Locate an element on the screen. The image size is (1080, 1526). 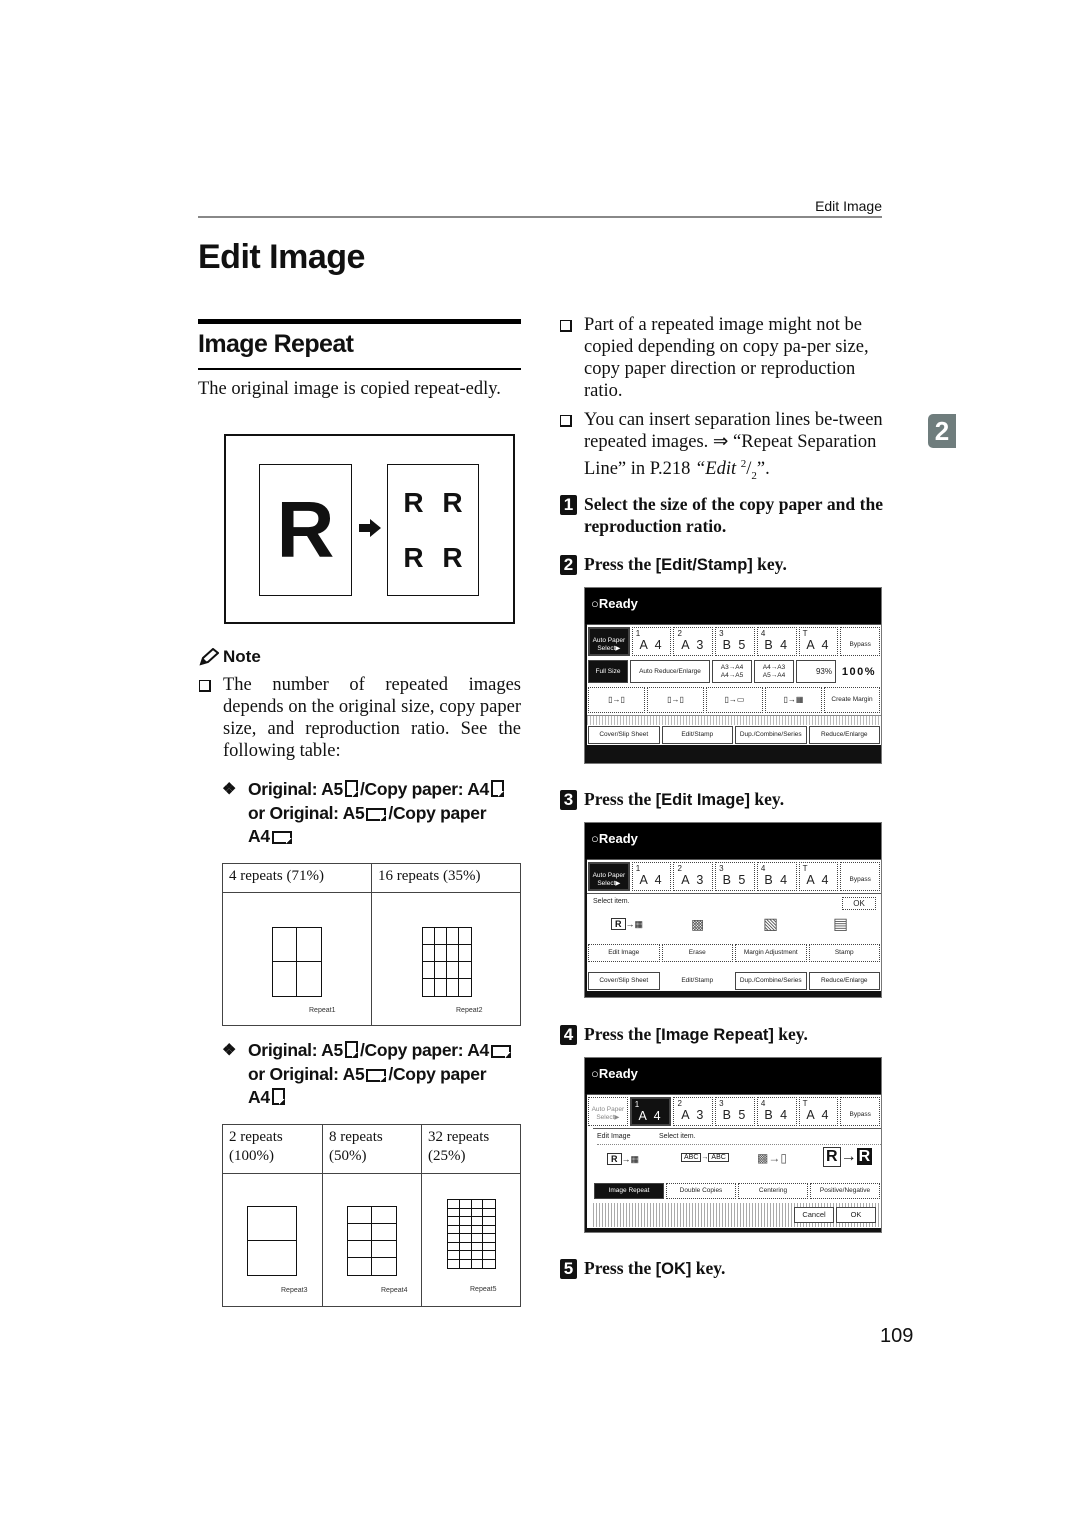
case1-text: A4 is located at coordinates (259, 836).